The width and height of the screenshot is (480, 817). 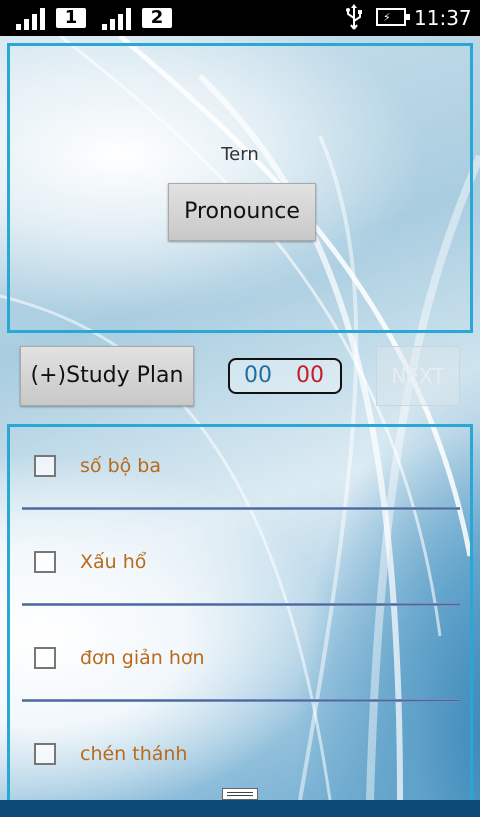 What do you see at coordinates (258, 375) in the screenshot?
I see `timer-minutes: 00` at bounding box center [258, 375].